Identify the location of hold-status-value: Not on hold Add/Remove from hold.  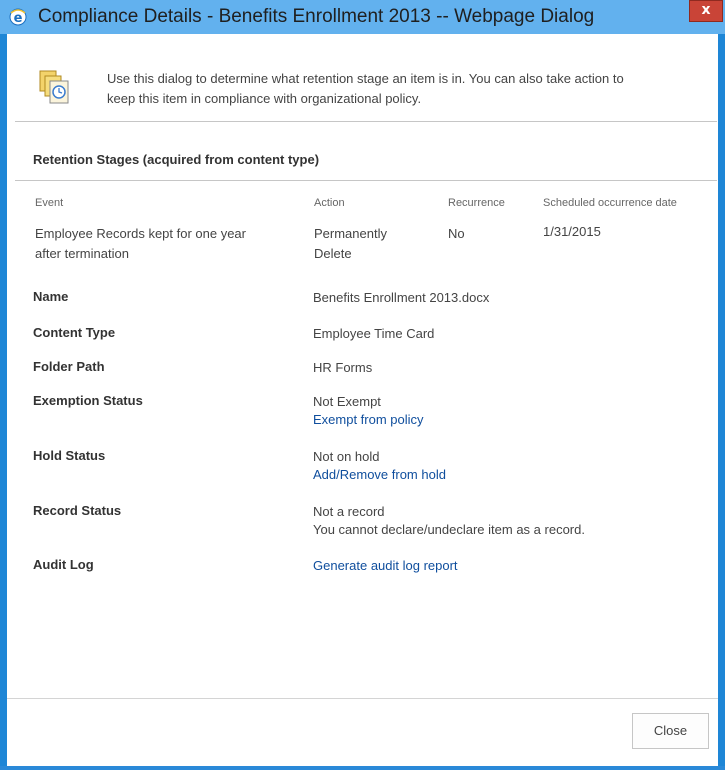
(379, 466).